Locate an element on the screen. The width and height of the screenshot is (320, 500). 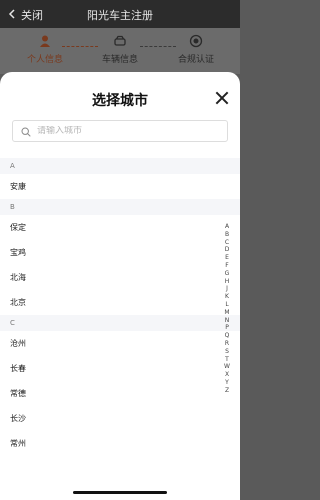
close-icon is located at coordinates (222, 98).